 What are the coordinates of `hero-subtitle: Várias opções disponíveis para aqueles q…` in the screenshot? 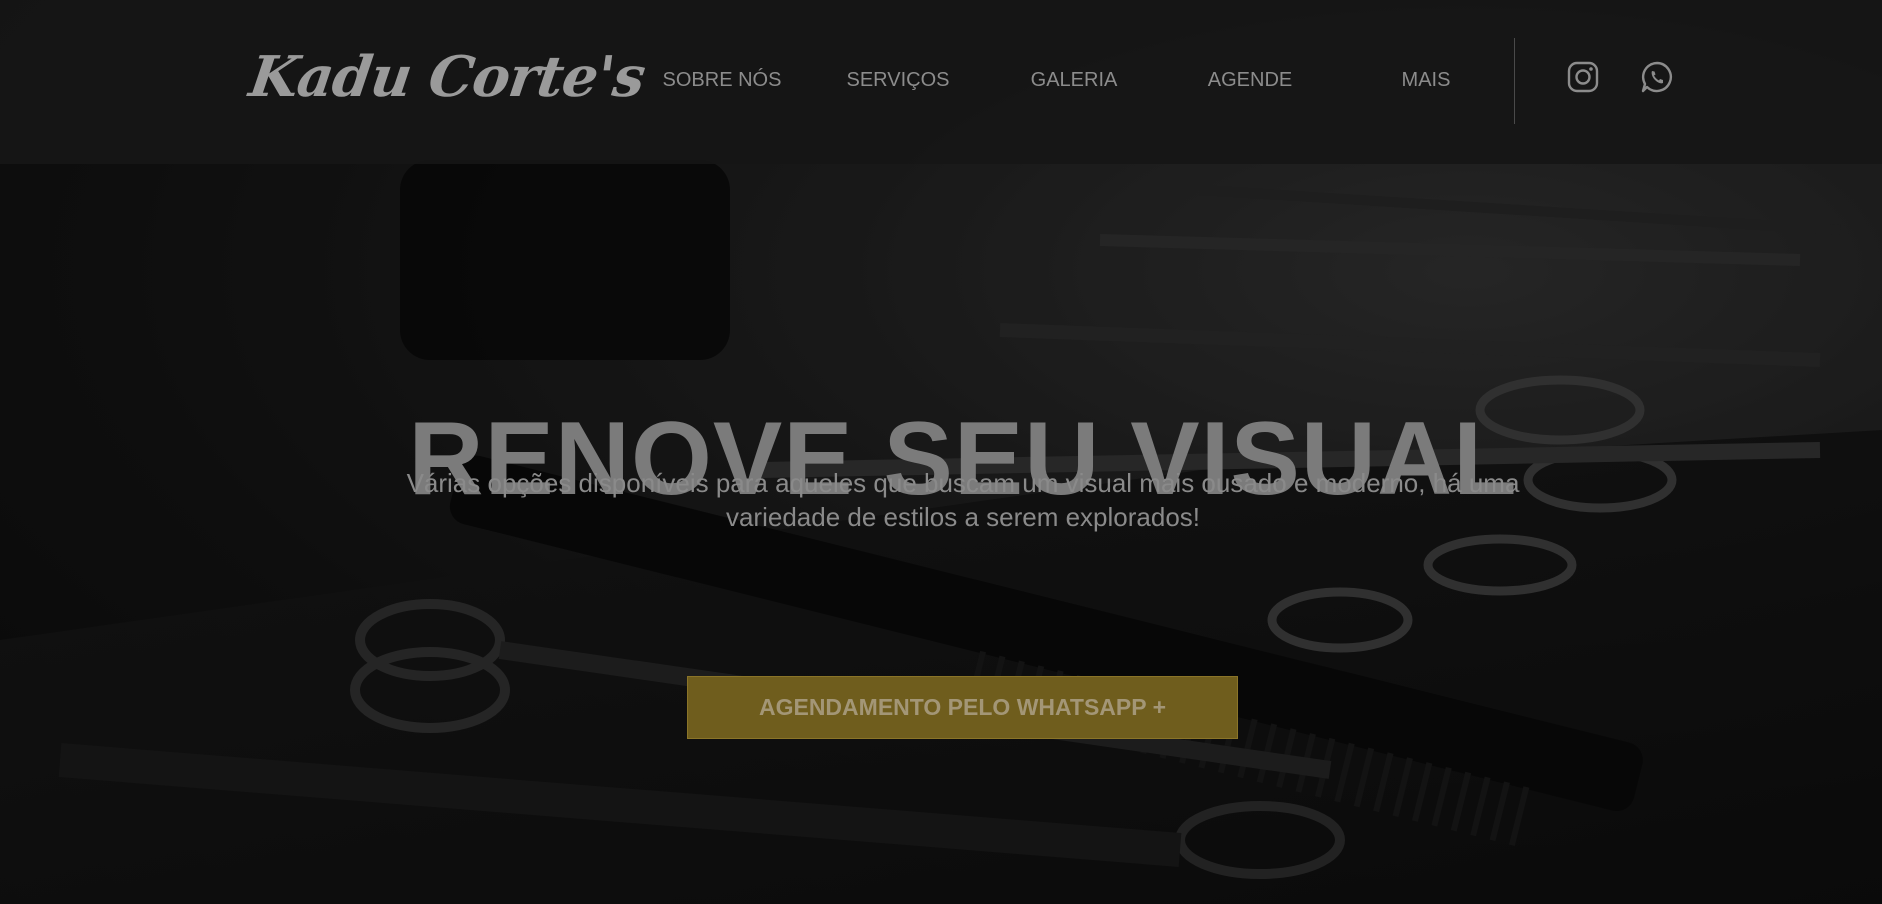 It's located at (963, 500).